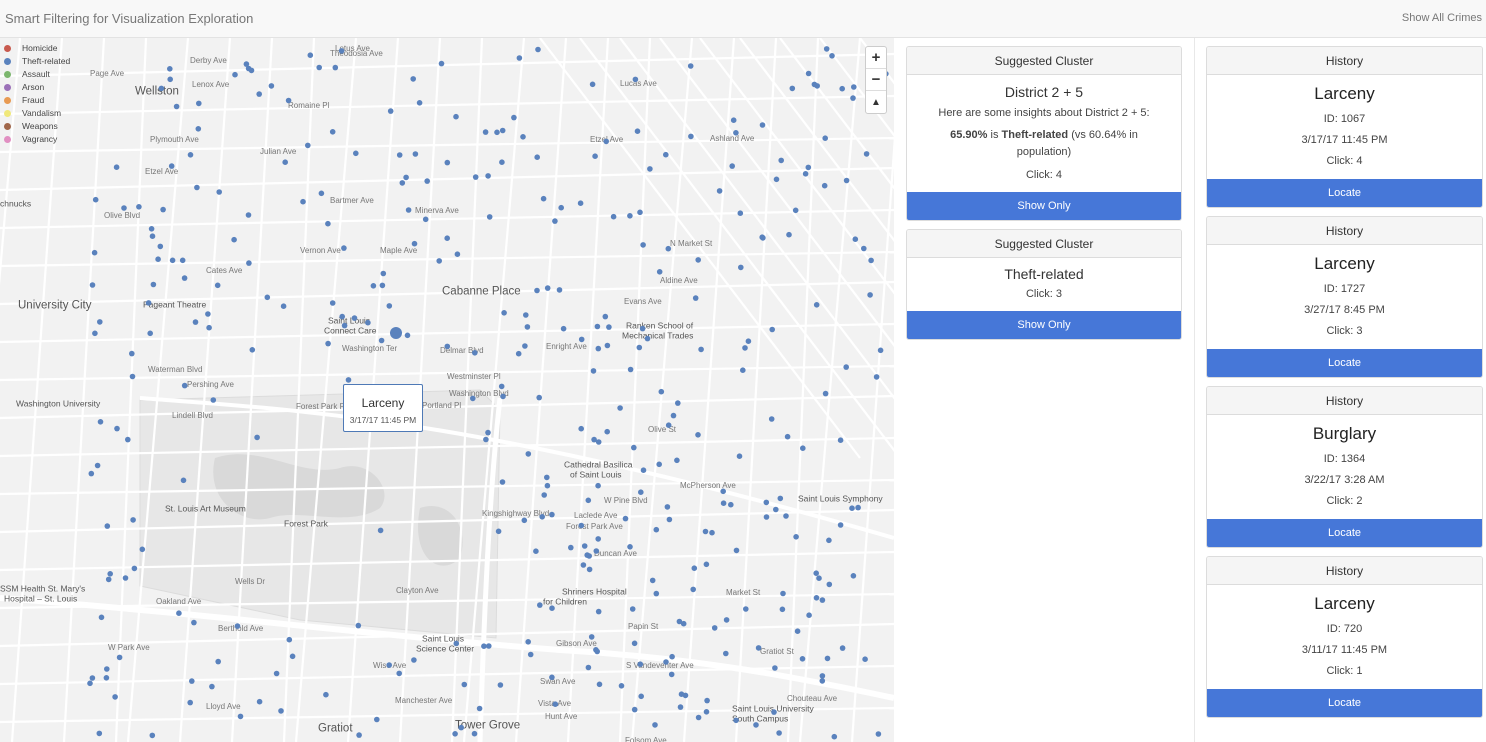 The height and width of the screenshot is (742, 1486). Describe the element at coordinates (1344, 193) in the screenshot. I see `locate-button: Locate` at that location.